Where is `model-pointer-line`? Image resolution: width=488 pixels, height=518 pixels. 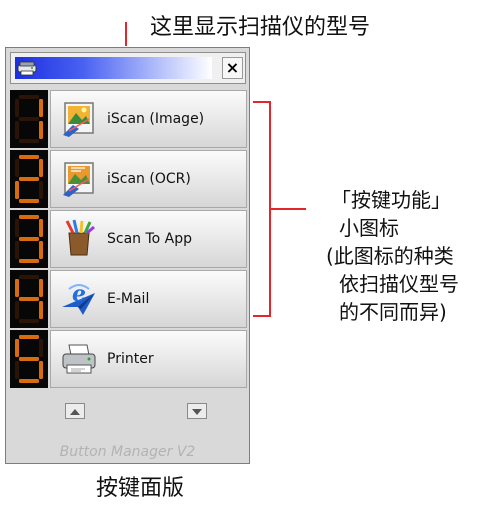 model-pointer-line is located at coordinates (126, 34).